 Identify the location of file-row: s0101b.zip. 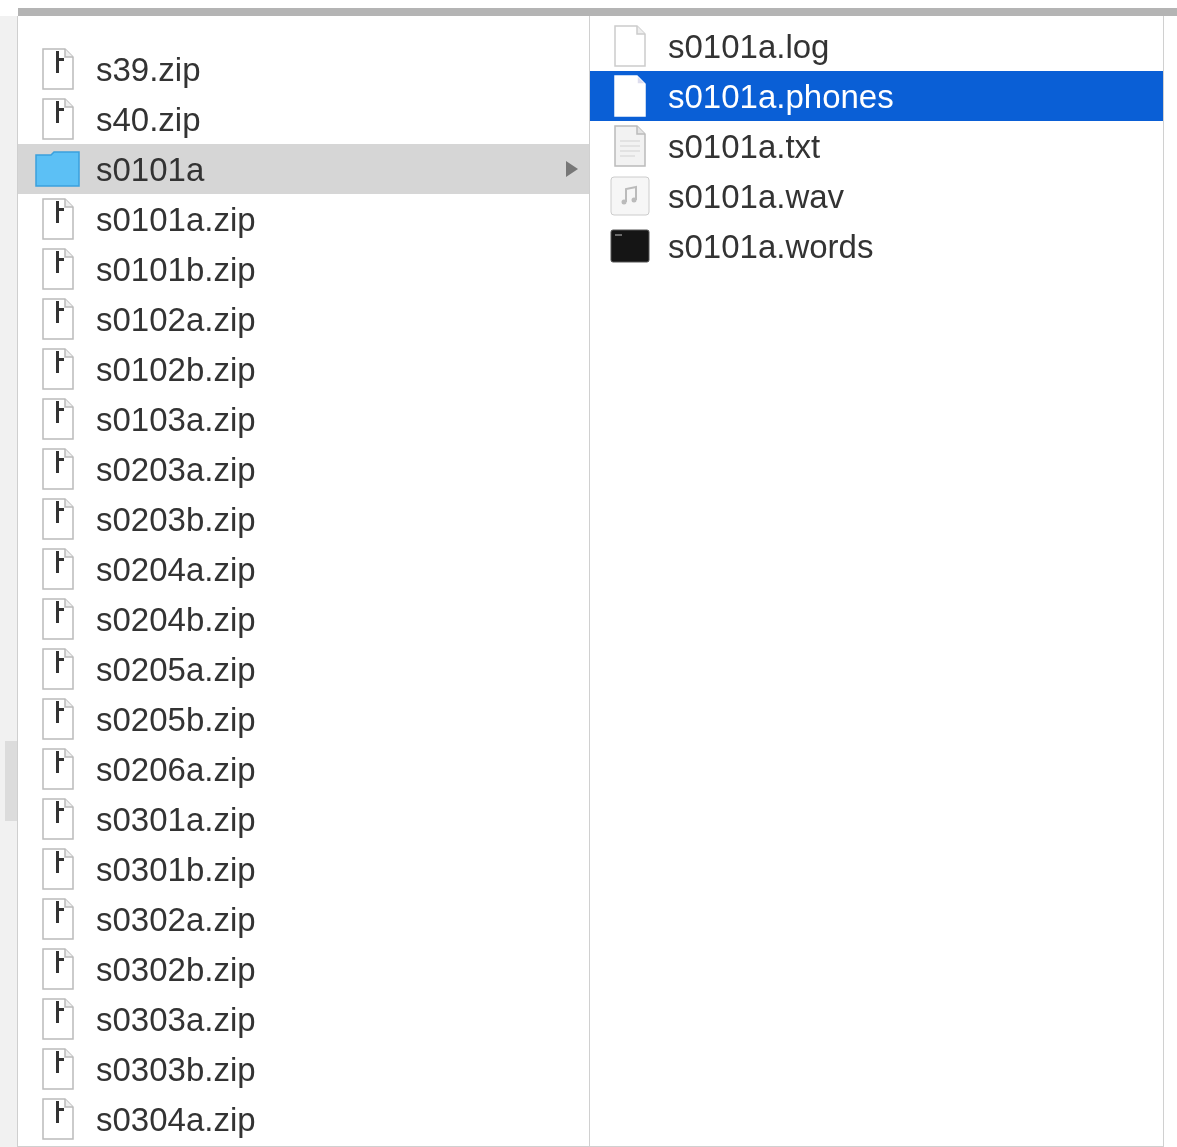
(303, 269).